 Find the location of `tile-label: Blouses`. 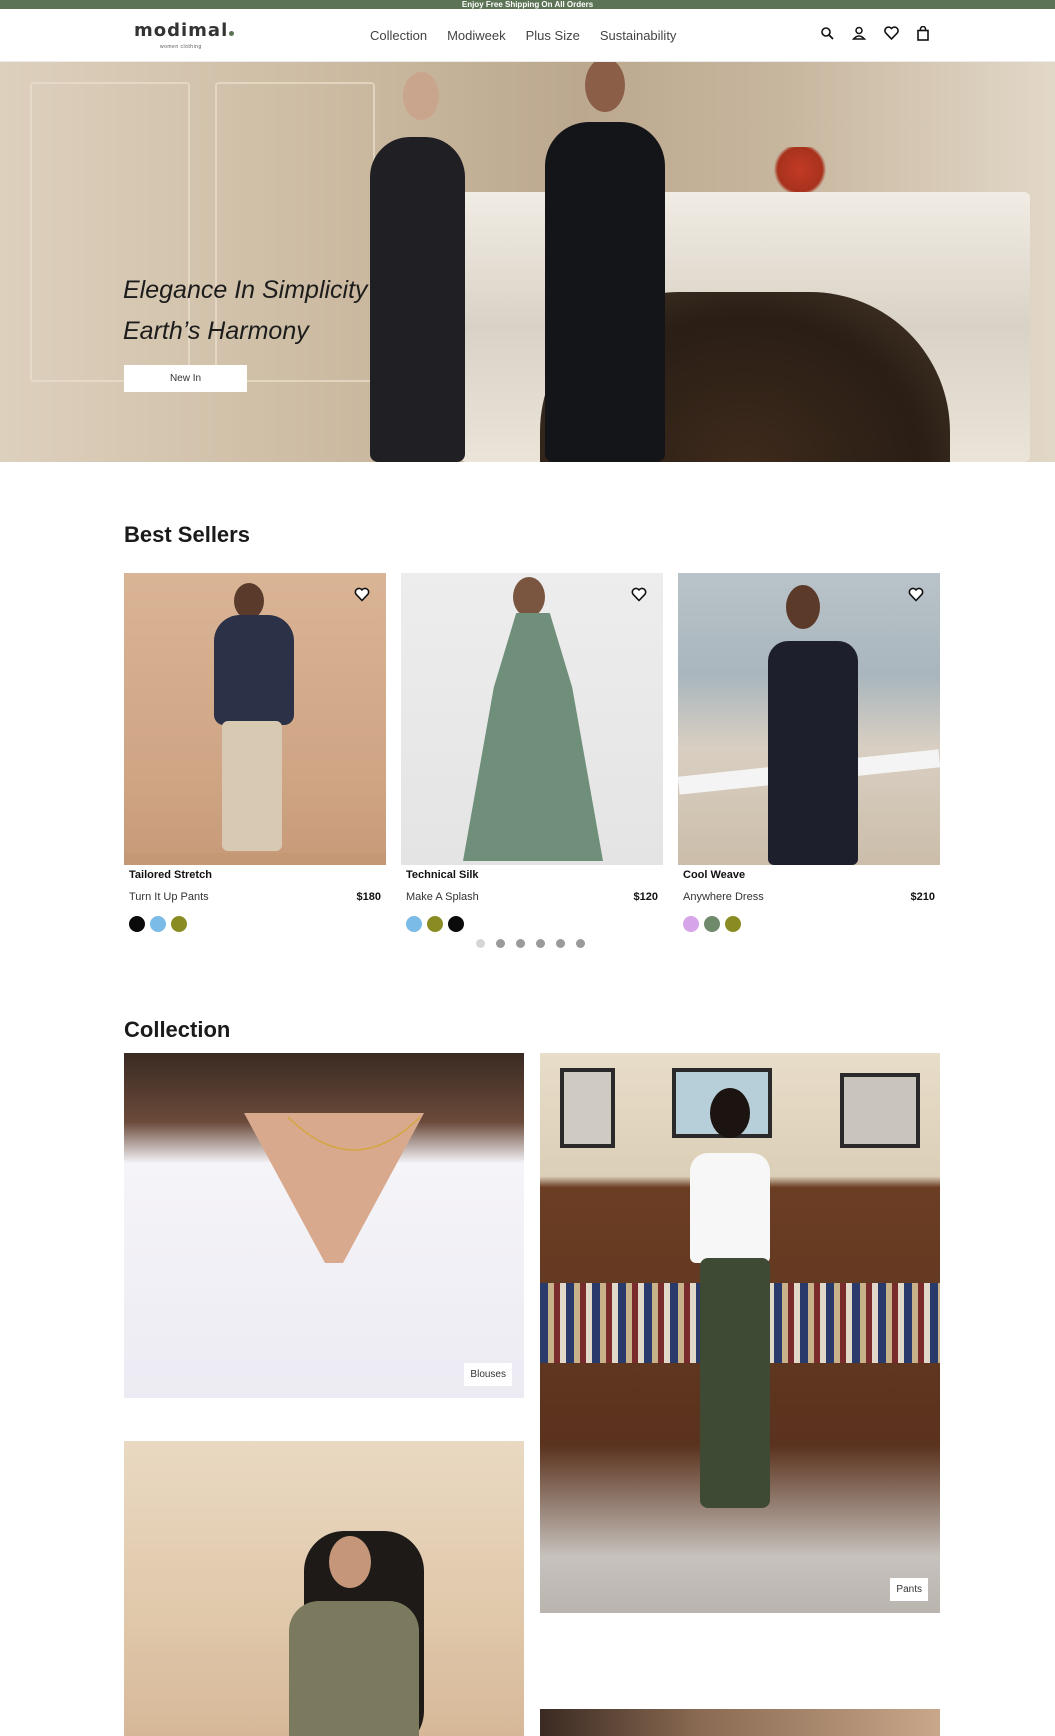

tile-label: Blouses is located at coordinates (488, 1374).